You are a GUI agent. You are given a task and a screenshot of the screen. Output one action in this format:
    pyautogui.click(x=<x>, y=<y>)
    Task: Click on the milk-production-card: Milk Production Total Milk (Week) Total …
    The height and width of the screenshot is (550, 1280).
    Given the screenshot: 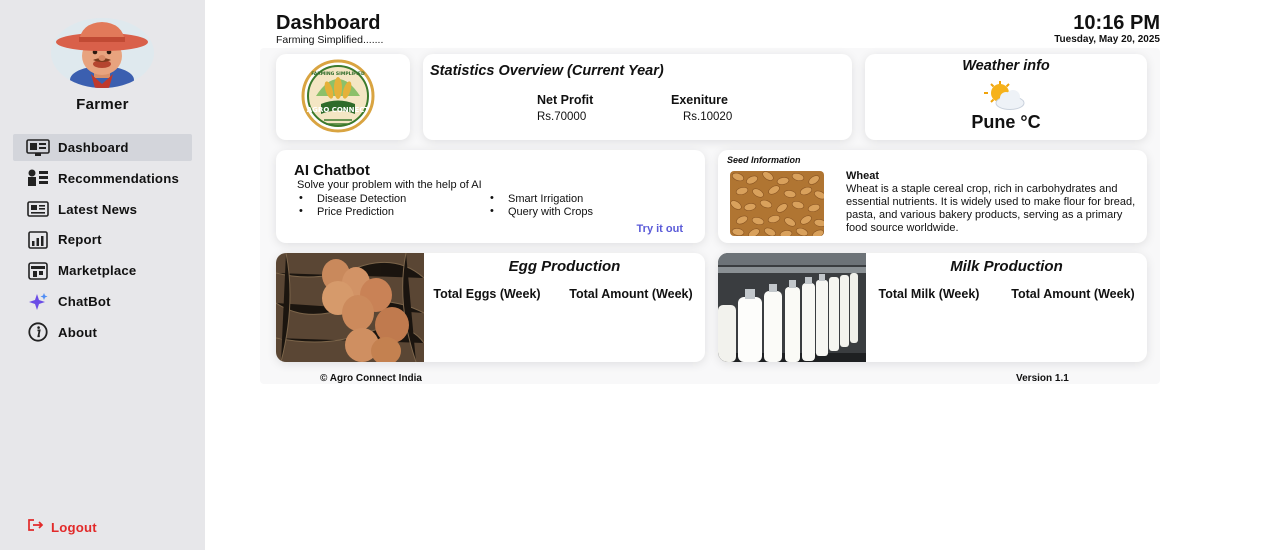 What is the action you would take?
    pyautogui.click(x=932, y=307)
    